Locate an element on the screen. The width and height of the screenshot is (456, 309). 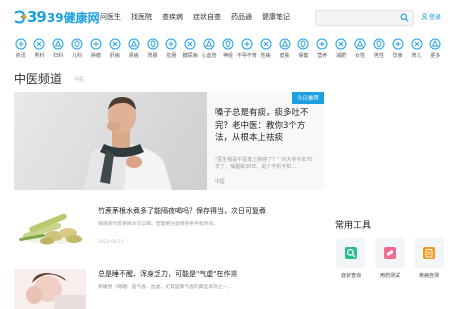
category-item: 肾病 is located at coordinates (133, 51).